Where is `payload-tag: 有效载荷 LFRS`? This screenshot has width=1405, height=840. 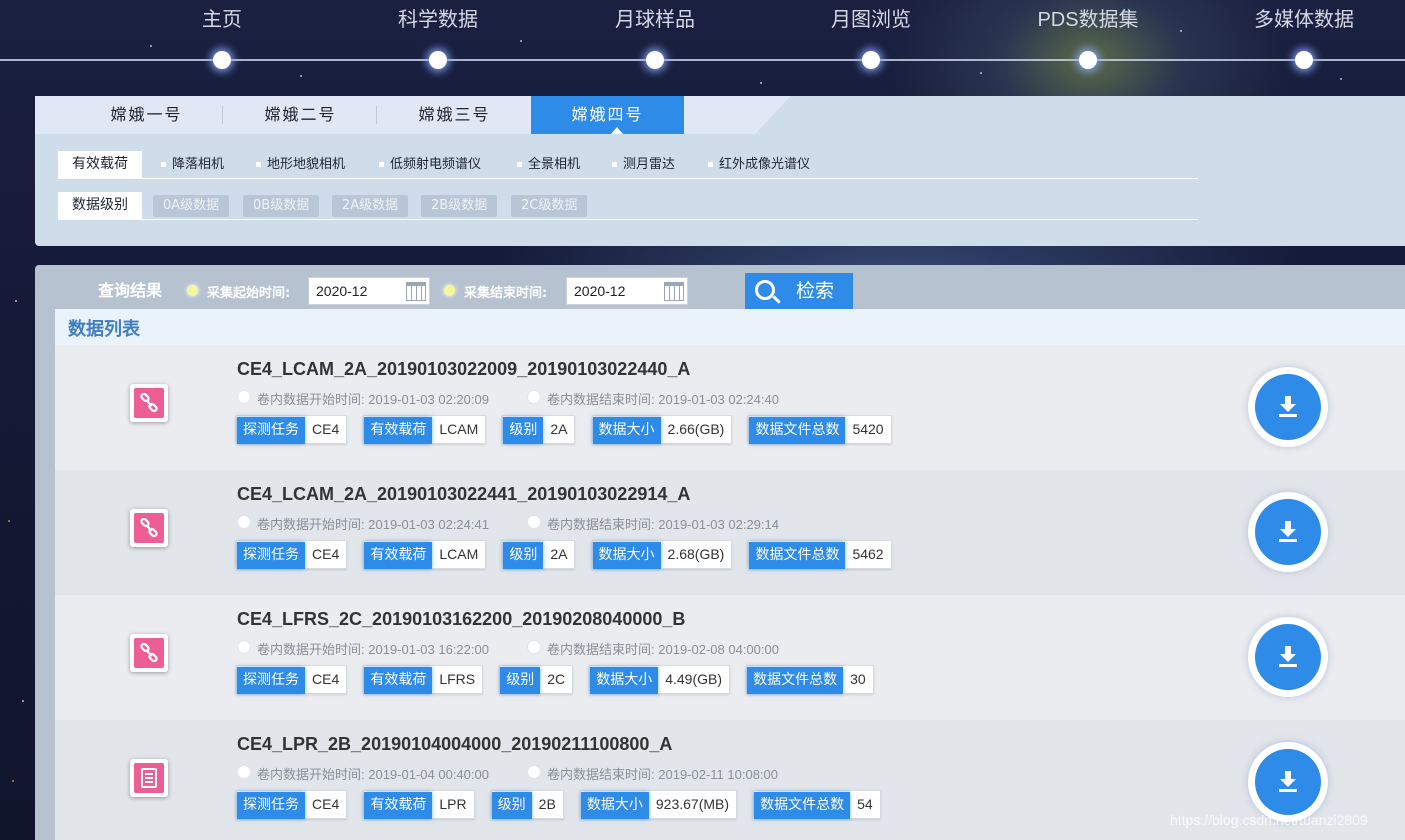
payload-tag: 有效载荷 LFRS is located at coordinates (423, 679).